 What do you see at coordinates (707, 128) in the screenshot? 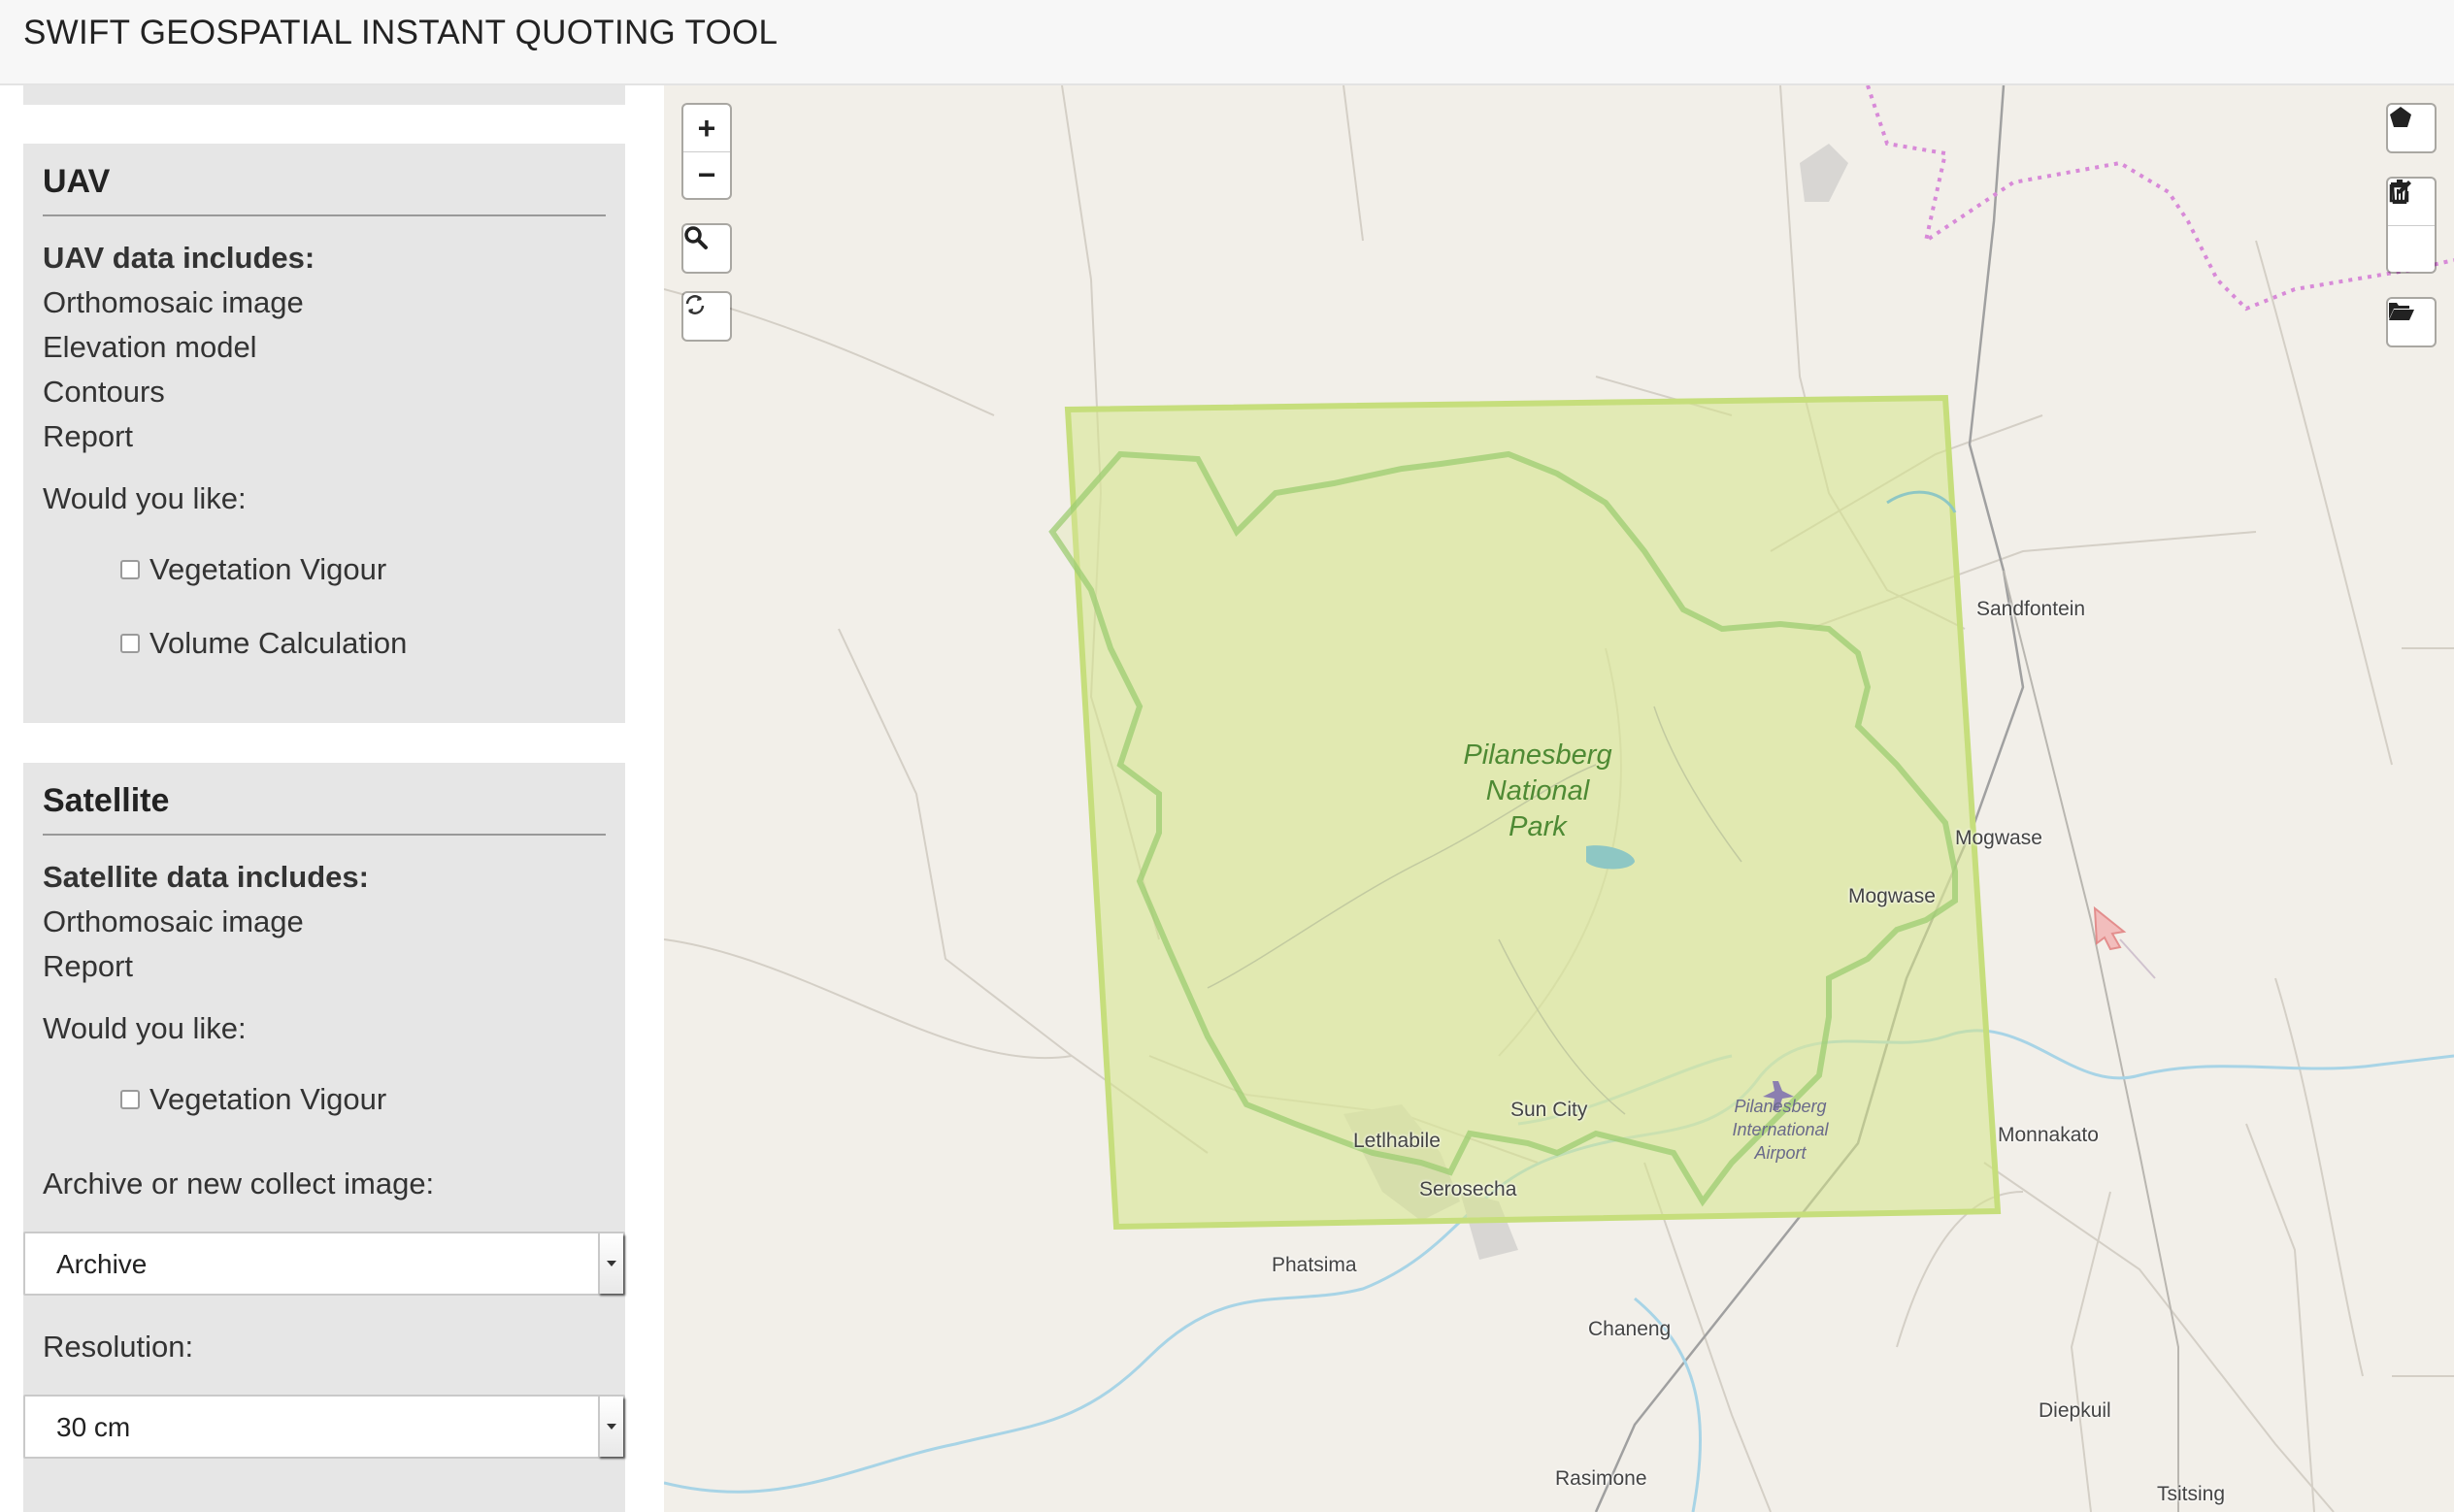
I see `zoom-in-button: +` at bounding box center [707, 128].